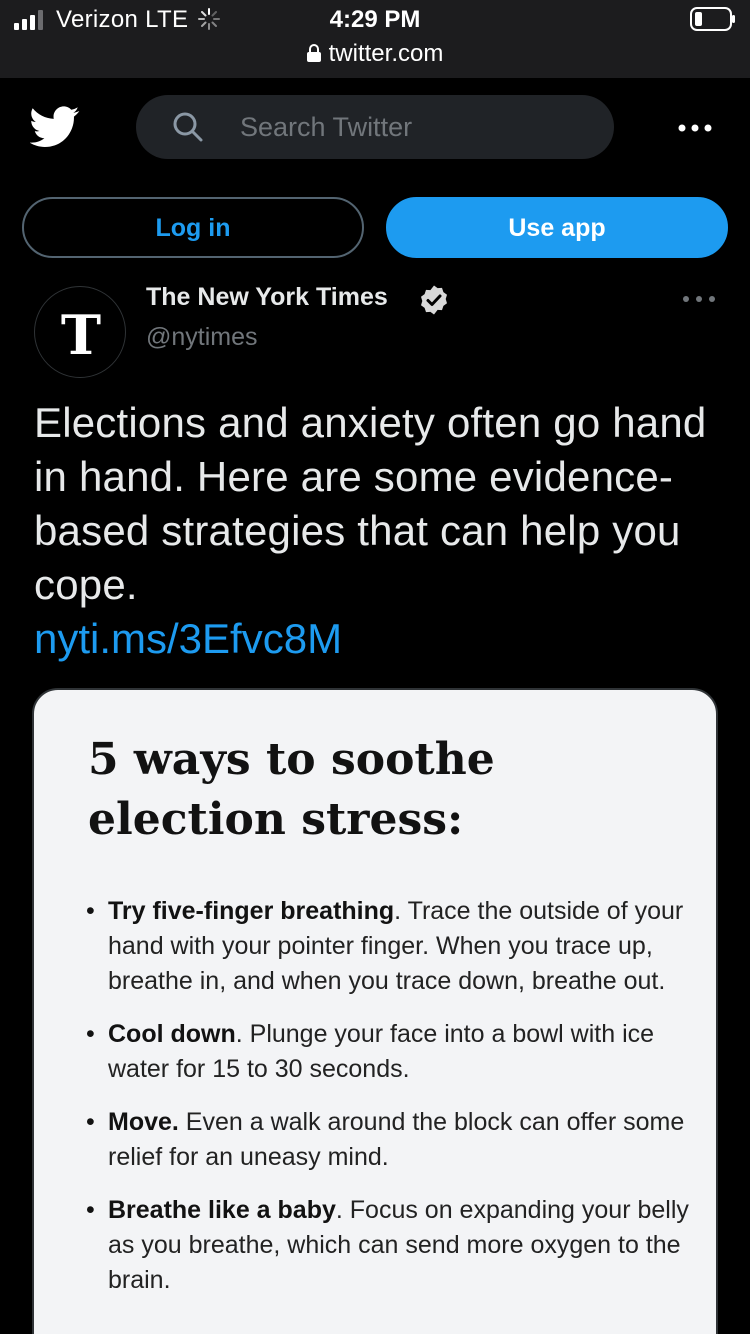  I want to click on author-name: The New York Times, so click(267, 297).